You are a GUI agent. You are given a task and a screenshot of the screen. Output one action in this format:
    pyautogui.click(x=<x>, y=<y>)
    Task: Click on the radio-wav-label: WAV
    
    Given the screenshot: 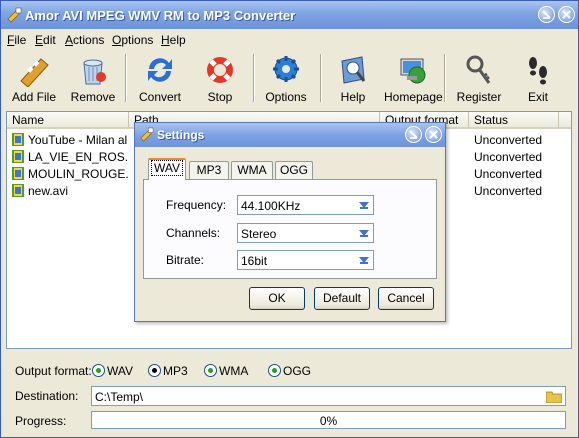 What is the action you would take?
    pyautogui.click(x=120, y=371)
    